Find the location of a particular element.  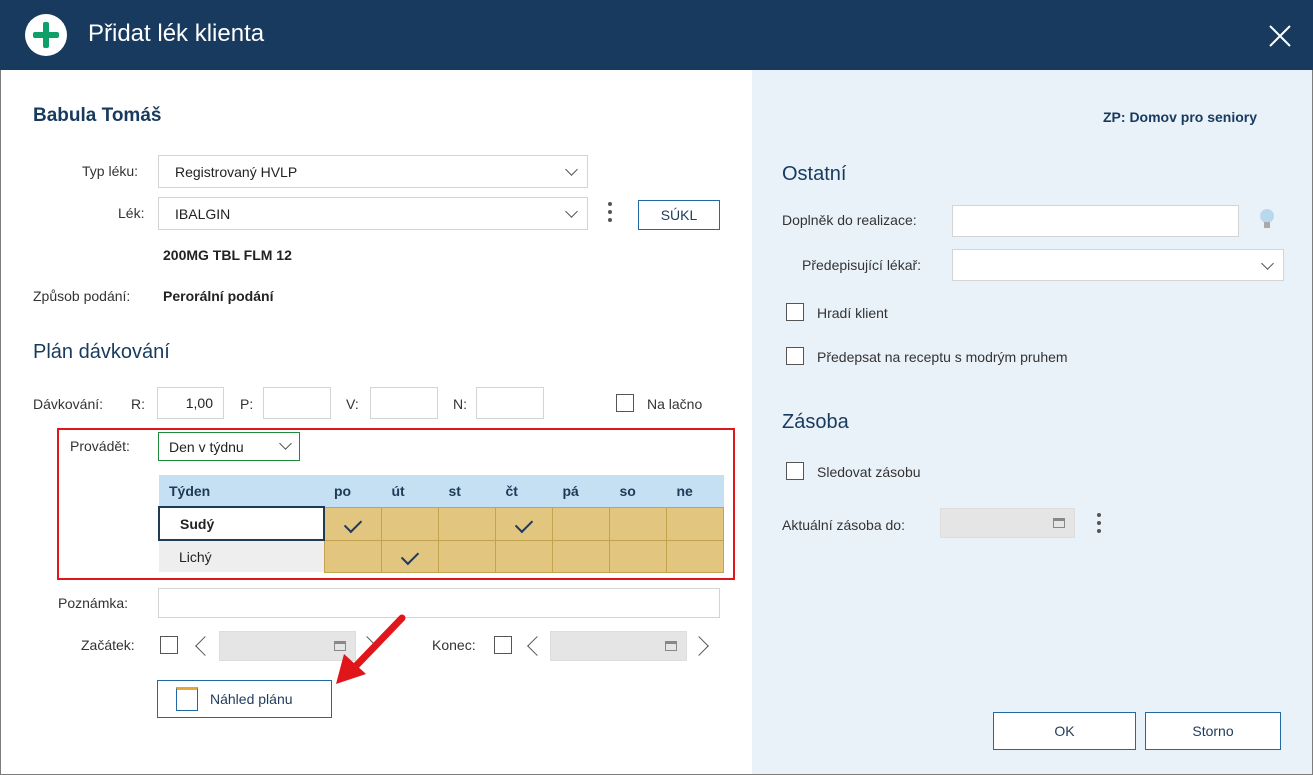

n-input is located at coordinates (510, 403).